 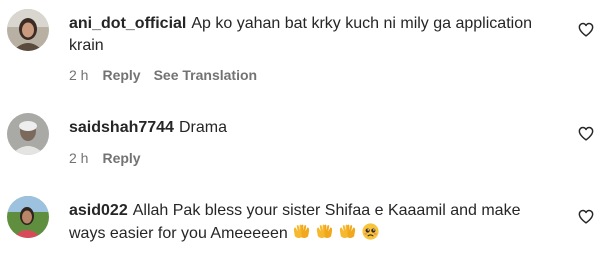 What do you see at coordinates (370, 231) in the screenshot?
I see `pleading-face-emoji` at bounding box center [370, 231].